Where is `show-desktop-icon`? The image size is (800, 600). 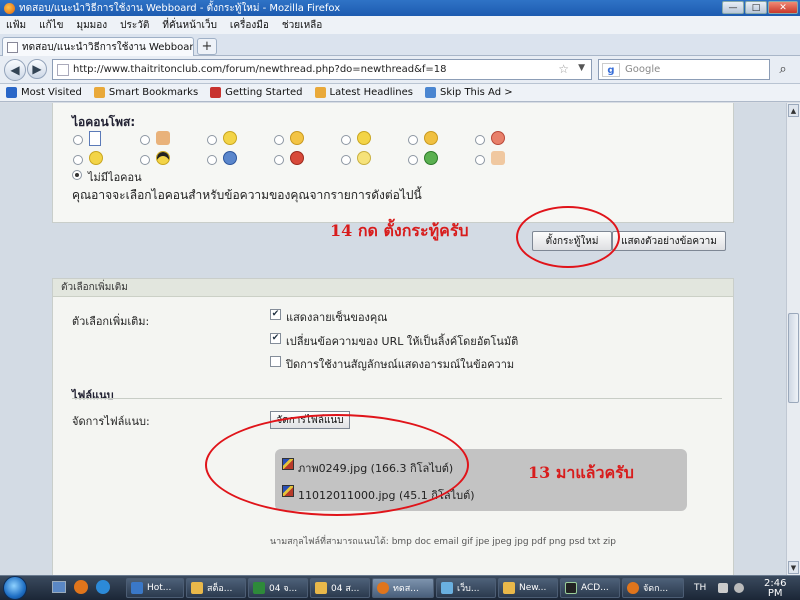
show-desktop-icon is located at coordinates (59, 587).